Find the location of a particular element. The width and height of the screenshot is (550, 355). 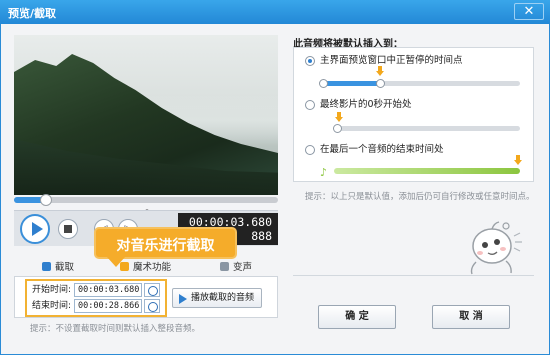

title-bar: 预览/截取 ✕ is located at coordinates (275, 12).